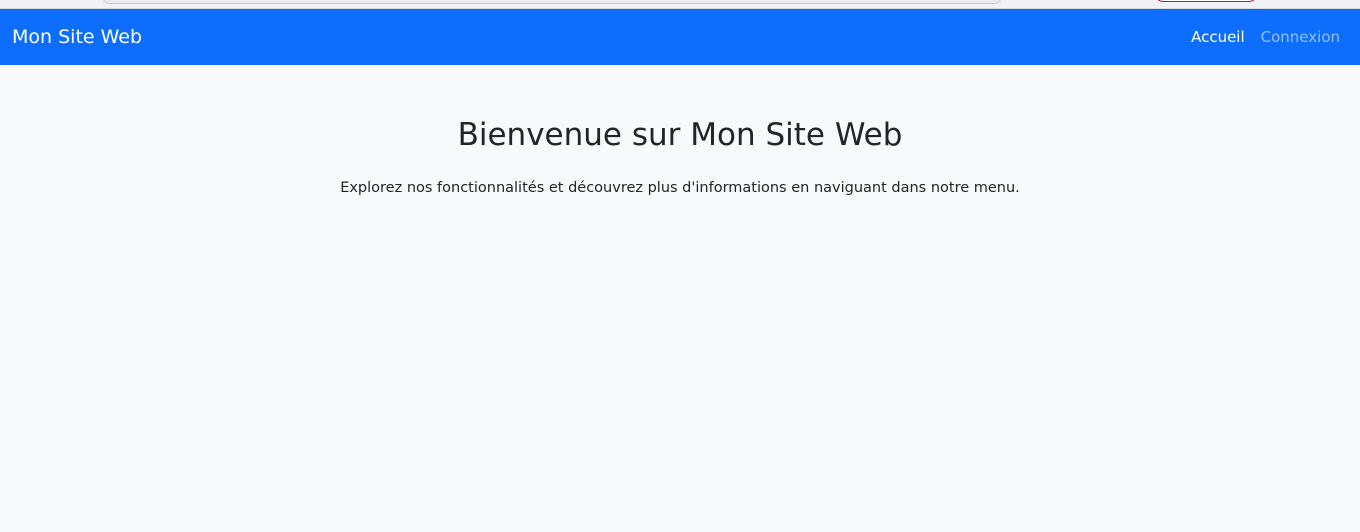 The image size is (1360, 532). Describe the element at coordinates (77, 37) in the screenshot. I see `navbar-brand-link: Mon Site Web` at that location.